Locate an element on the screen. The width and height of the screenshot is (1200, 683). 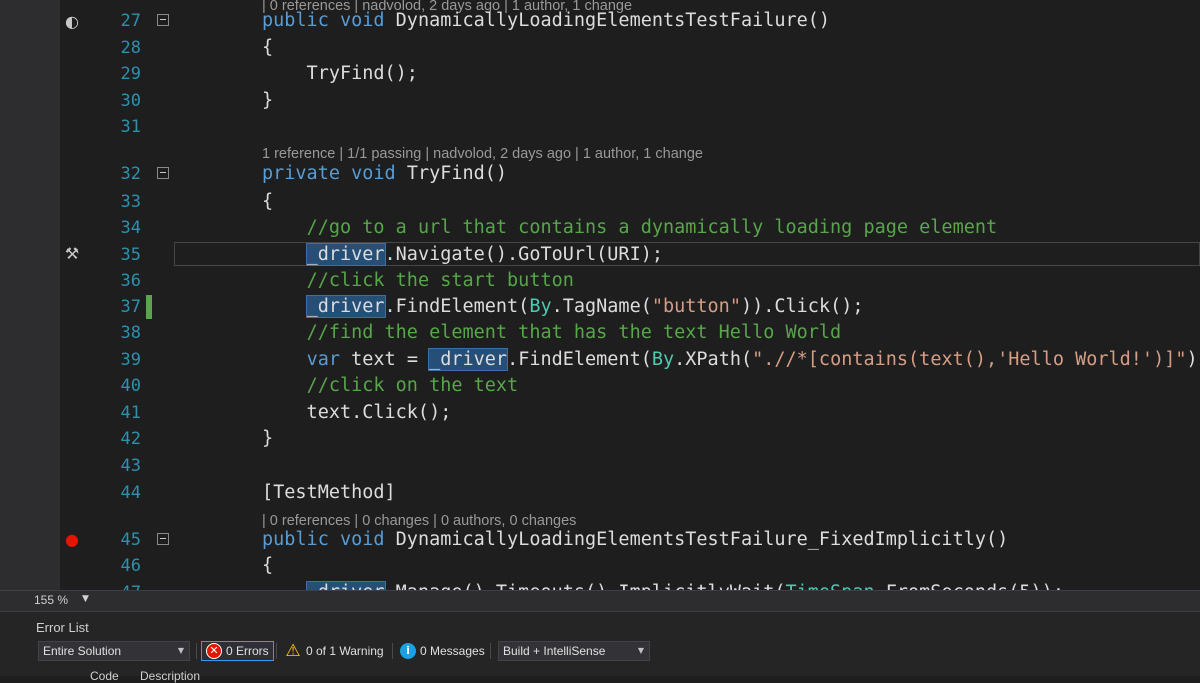
line-number: 37 is located at coordinates (130, 307).